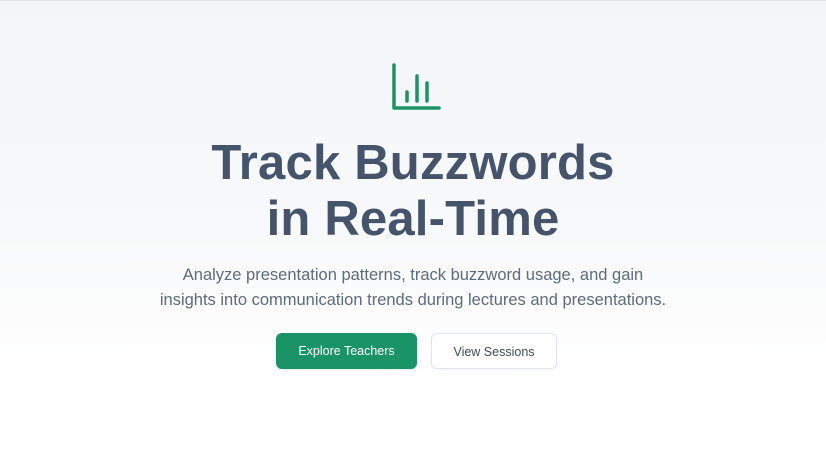  What do you see at coordinates (416, 86) in the screenshot?
I see `bar-chart-icon` at bounding box center [416, 86].